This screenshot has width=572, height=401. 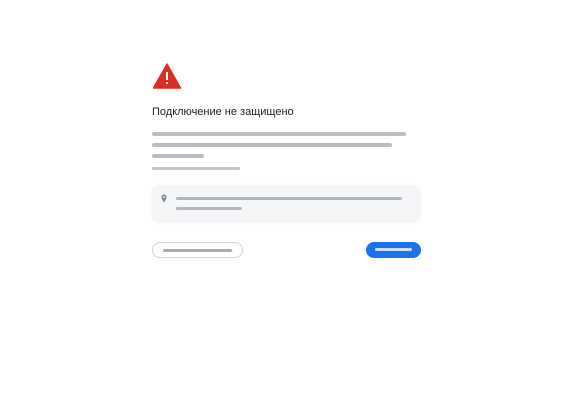 What do you see at coordinates (167, 76) in the screenshot?
I see `warning-triangle-icon` at bounding box center [167, 76].